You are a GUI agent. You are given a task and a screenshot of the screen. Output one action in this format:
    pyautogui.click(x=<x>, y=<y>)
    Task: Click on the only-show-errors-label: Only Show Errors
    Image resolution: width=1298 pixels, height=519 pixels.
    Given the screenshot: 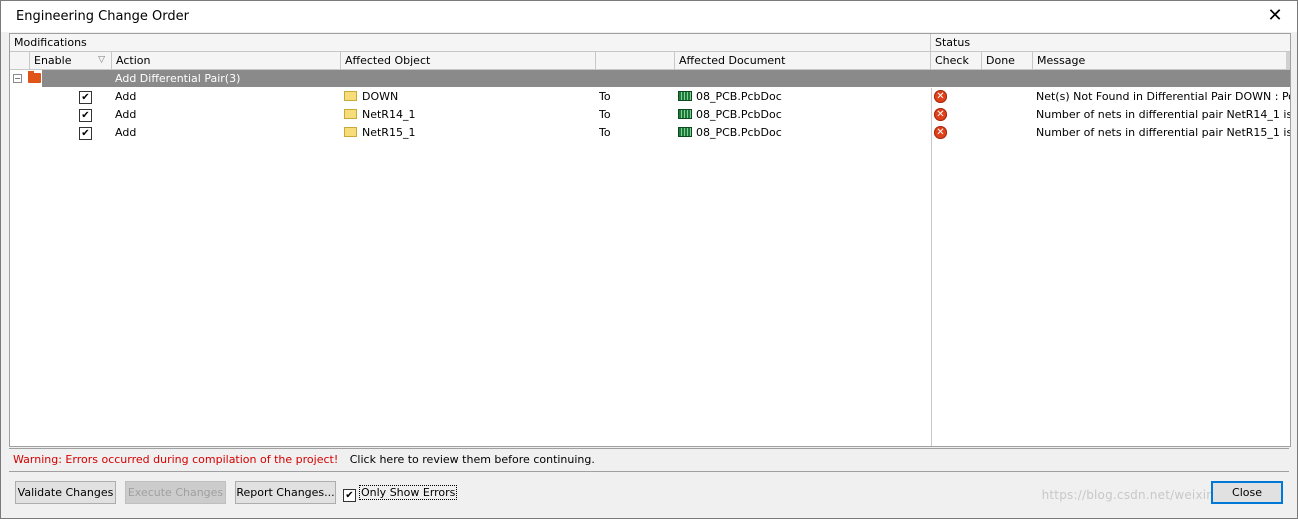 What is the action you would take?
    pyautogui.click(x=408, y=492)
    